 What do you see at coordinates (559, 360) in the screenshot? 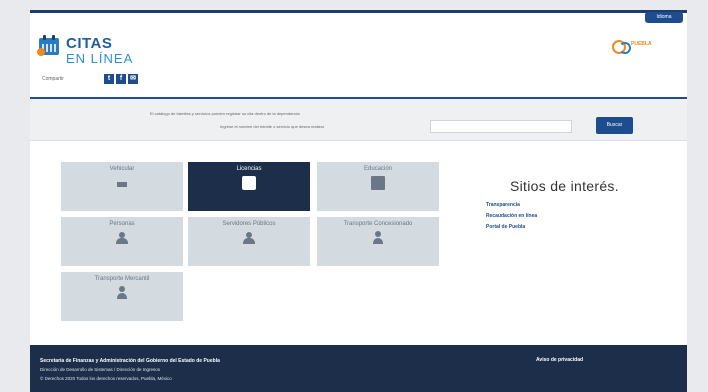
I see `privacy-link: Aviso de privacidad` at bounding box center [559, 360].